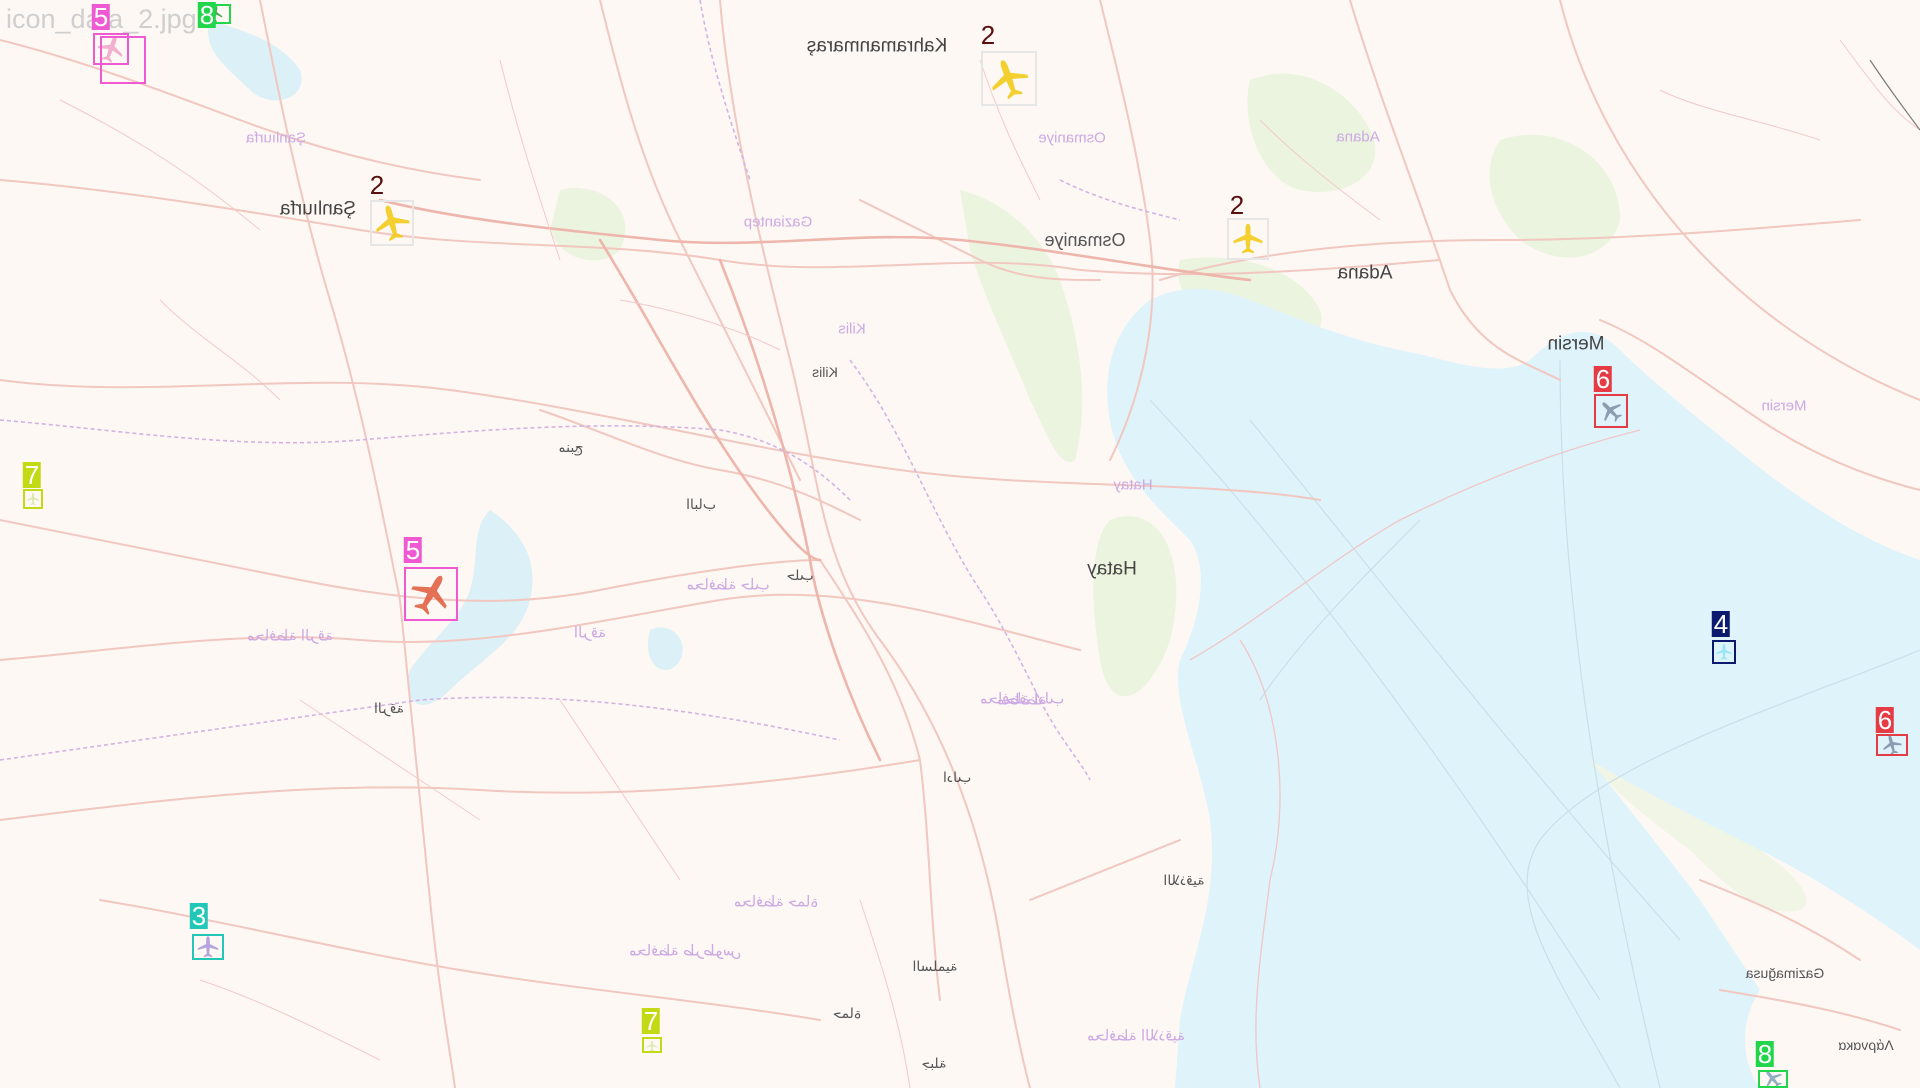  I want to click on place-label-hatay-faint: Hatay, so click(1133, 485).